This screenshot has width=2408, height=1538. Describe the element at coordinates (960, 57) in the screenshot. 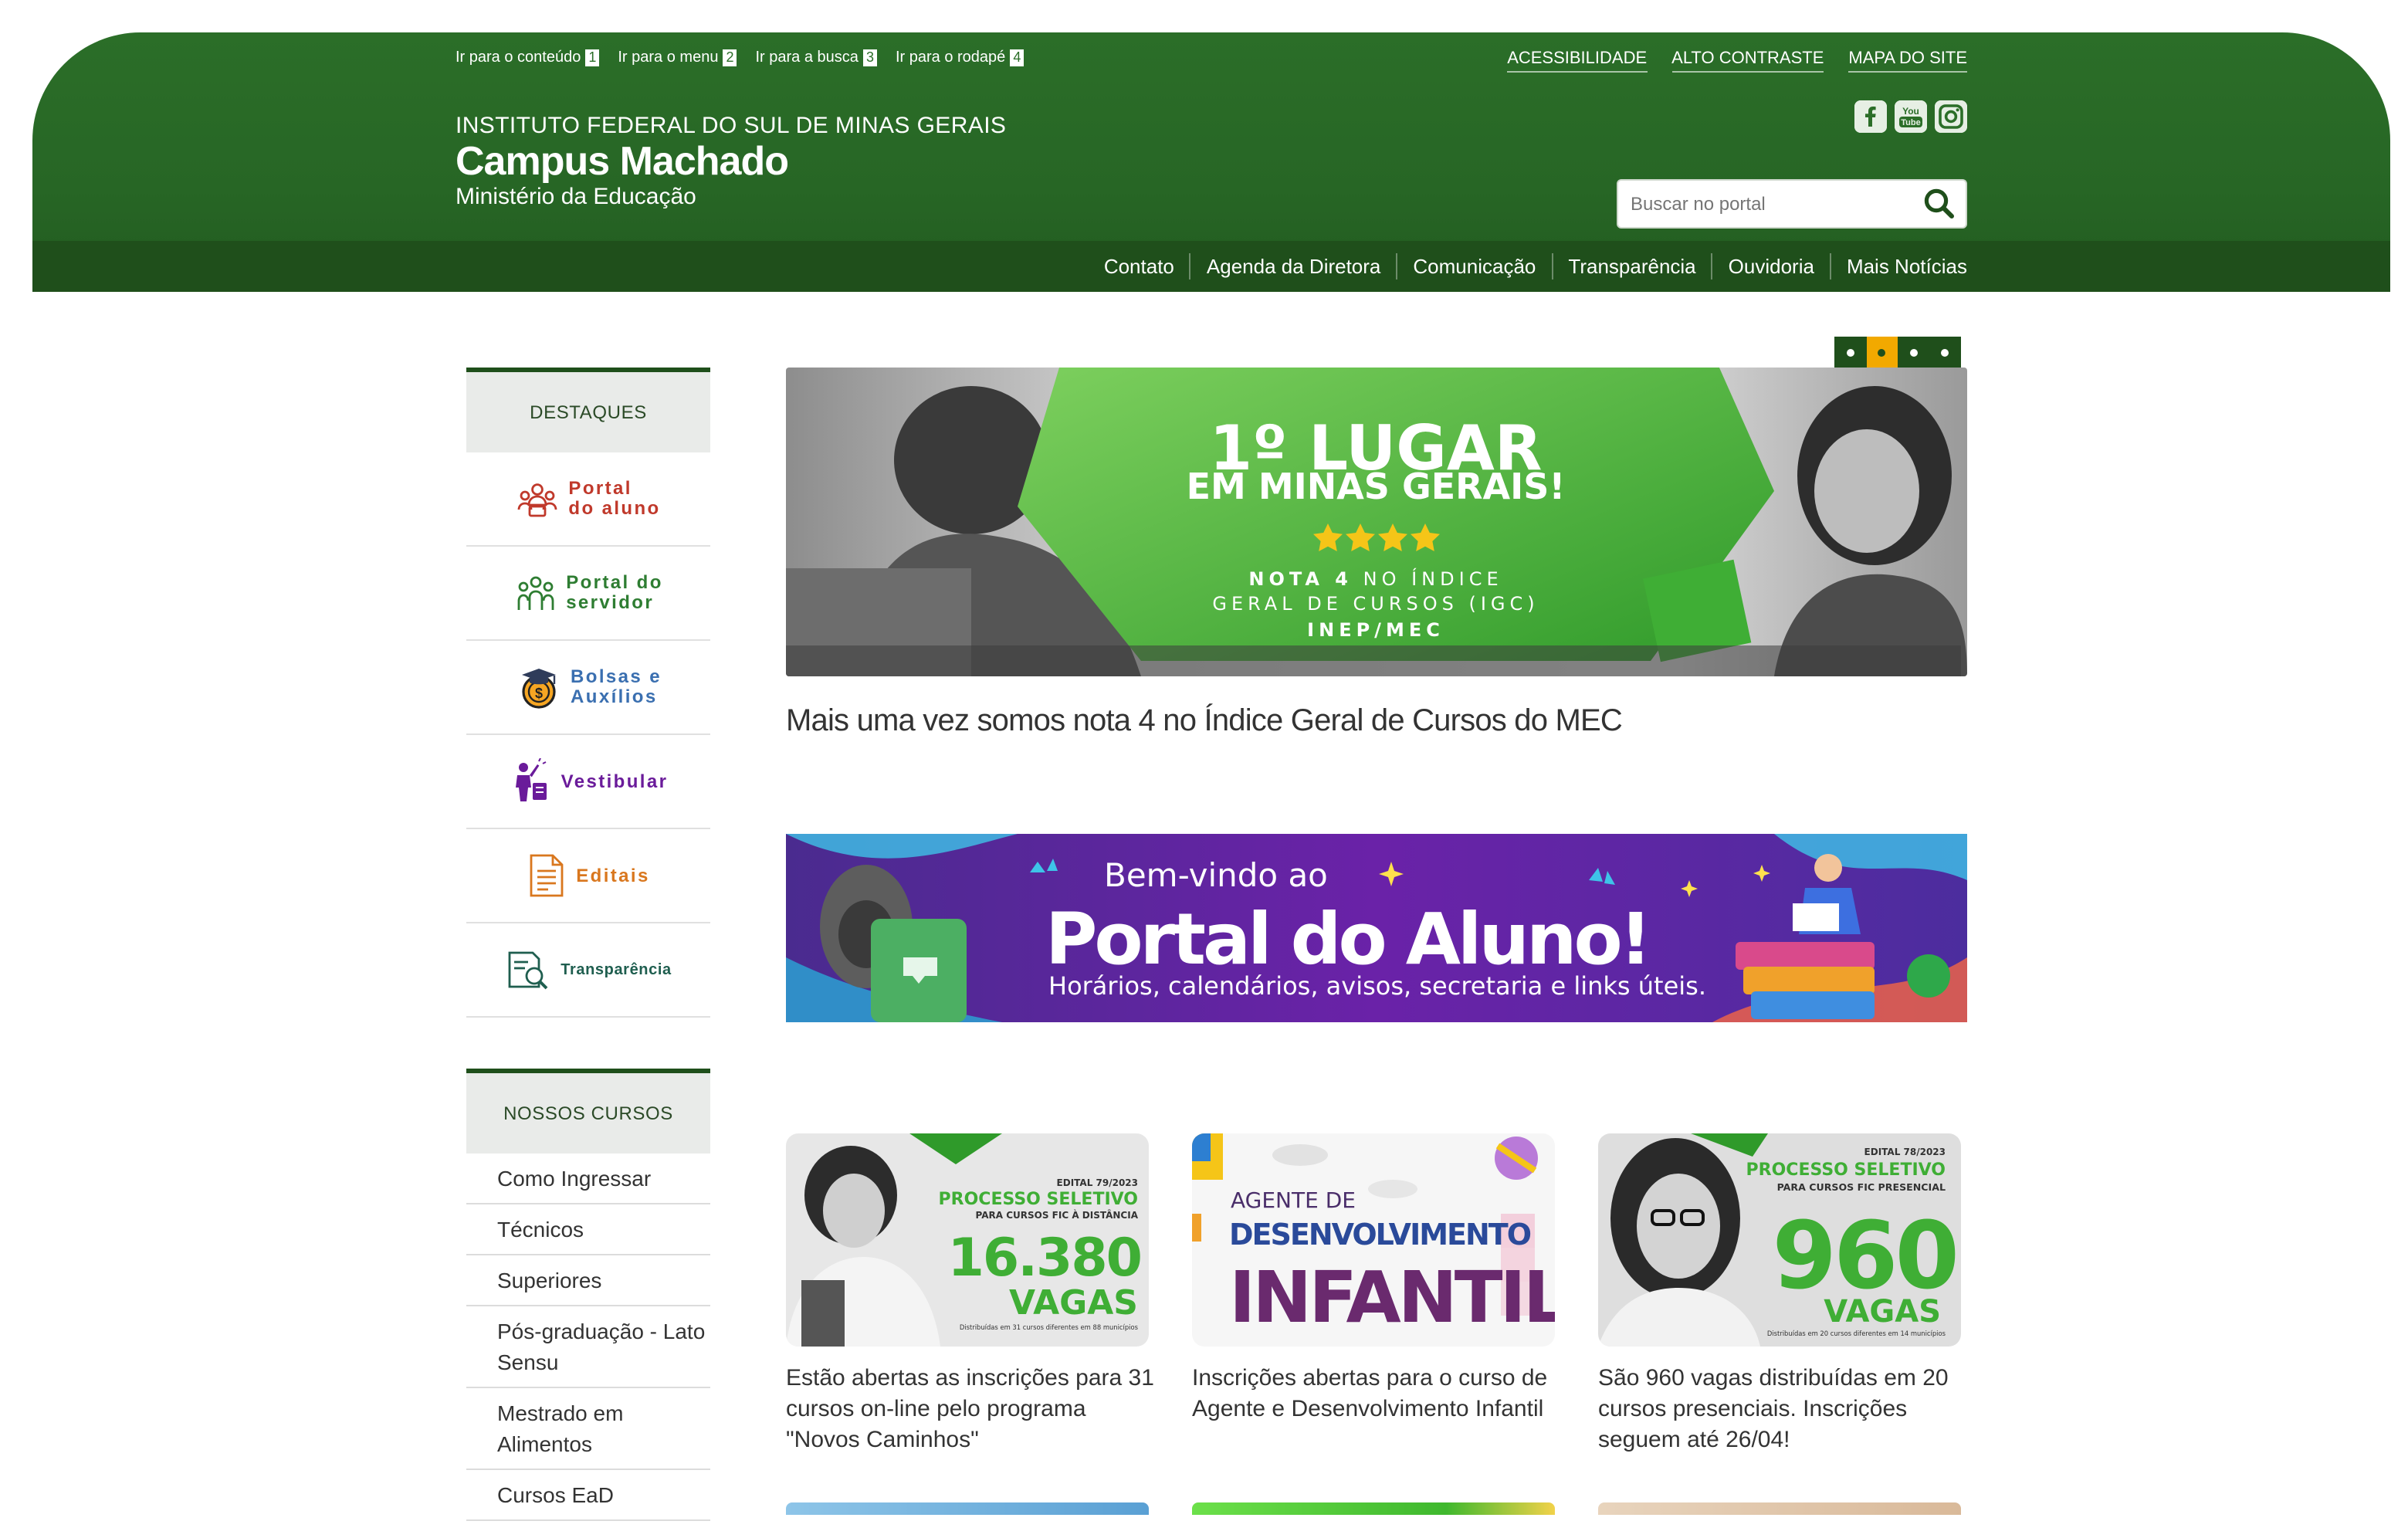

I see `skip-link-footer: Ir para o rodapé 4` at that location.